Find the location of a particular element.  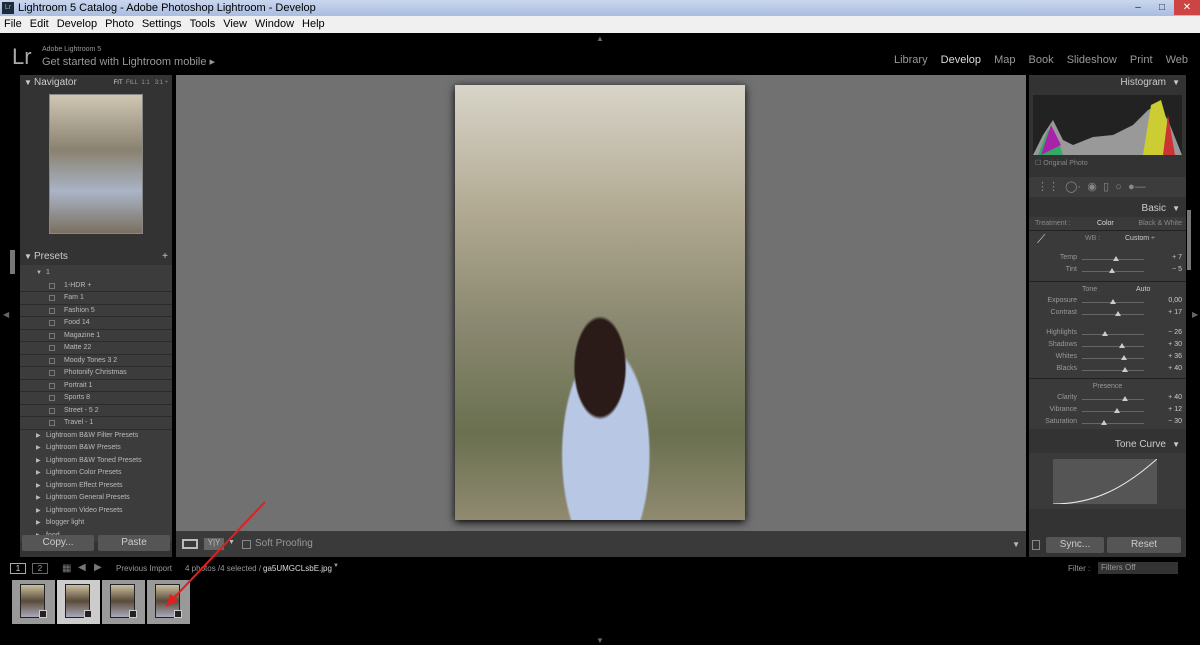

slider-tint: Tint − 5 is located at coordinates (1107, 271).